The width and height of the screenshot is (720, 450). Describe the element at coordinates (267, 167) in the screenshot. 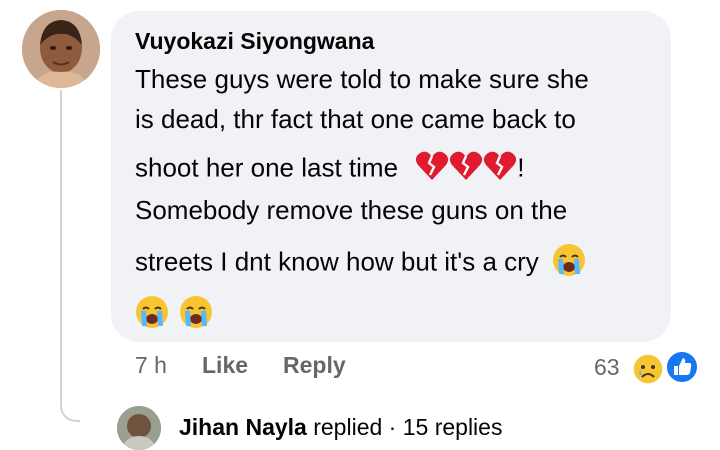

I see `comment-line-3-text: shoot her one last time` at that location.